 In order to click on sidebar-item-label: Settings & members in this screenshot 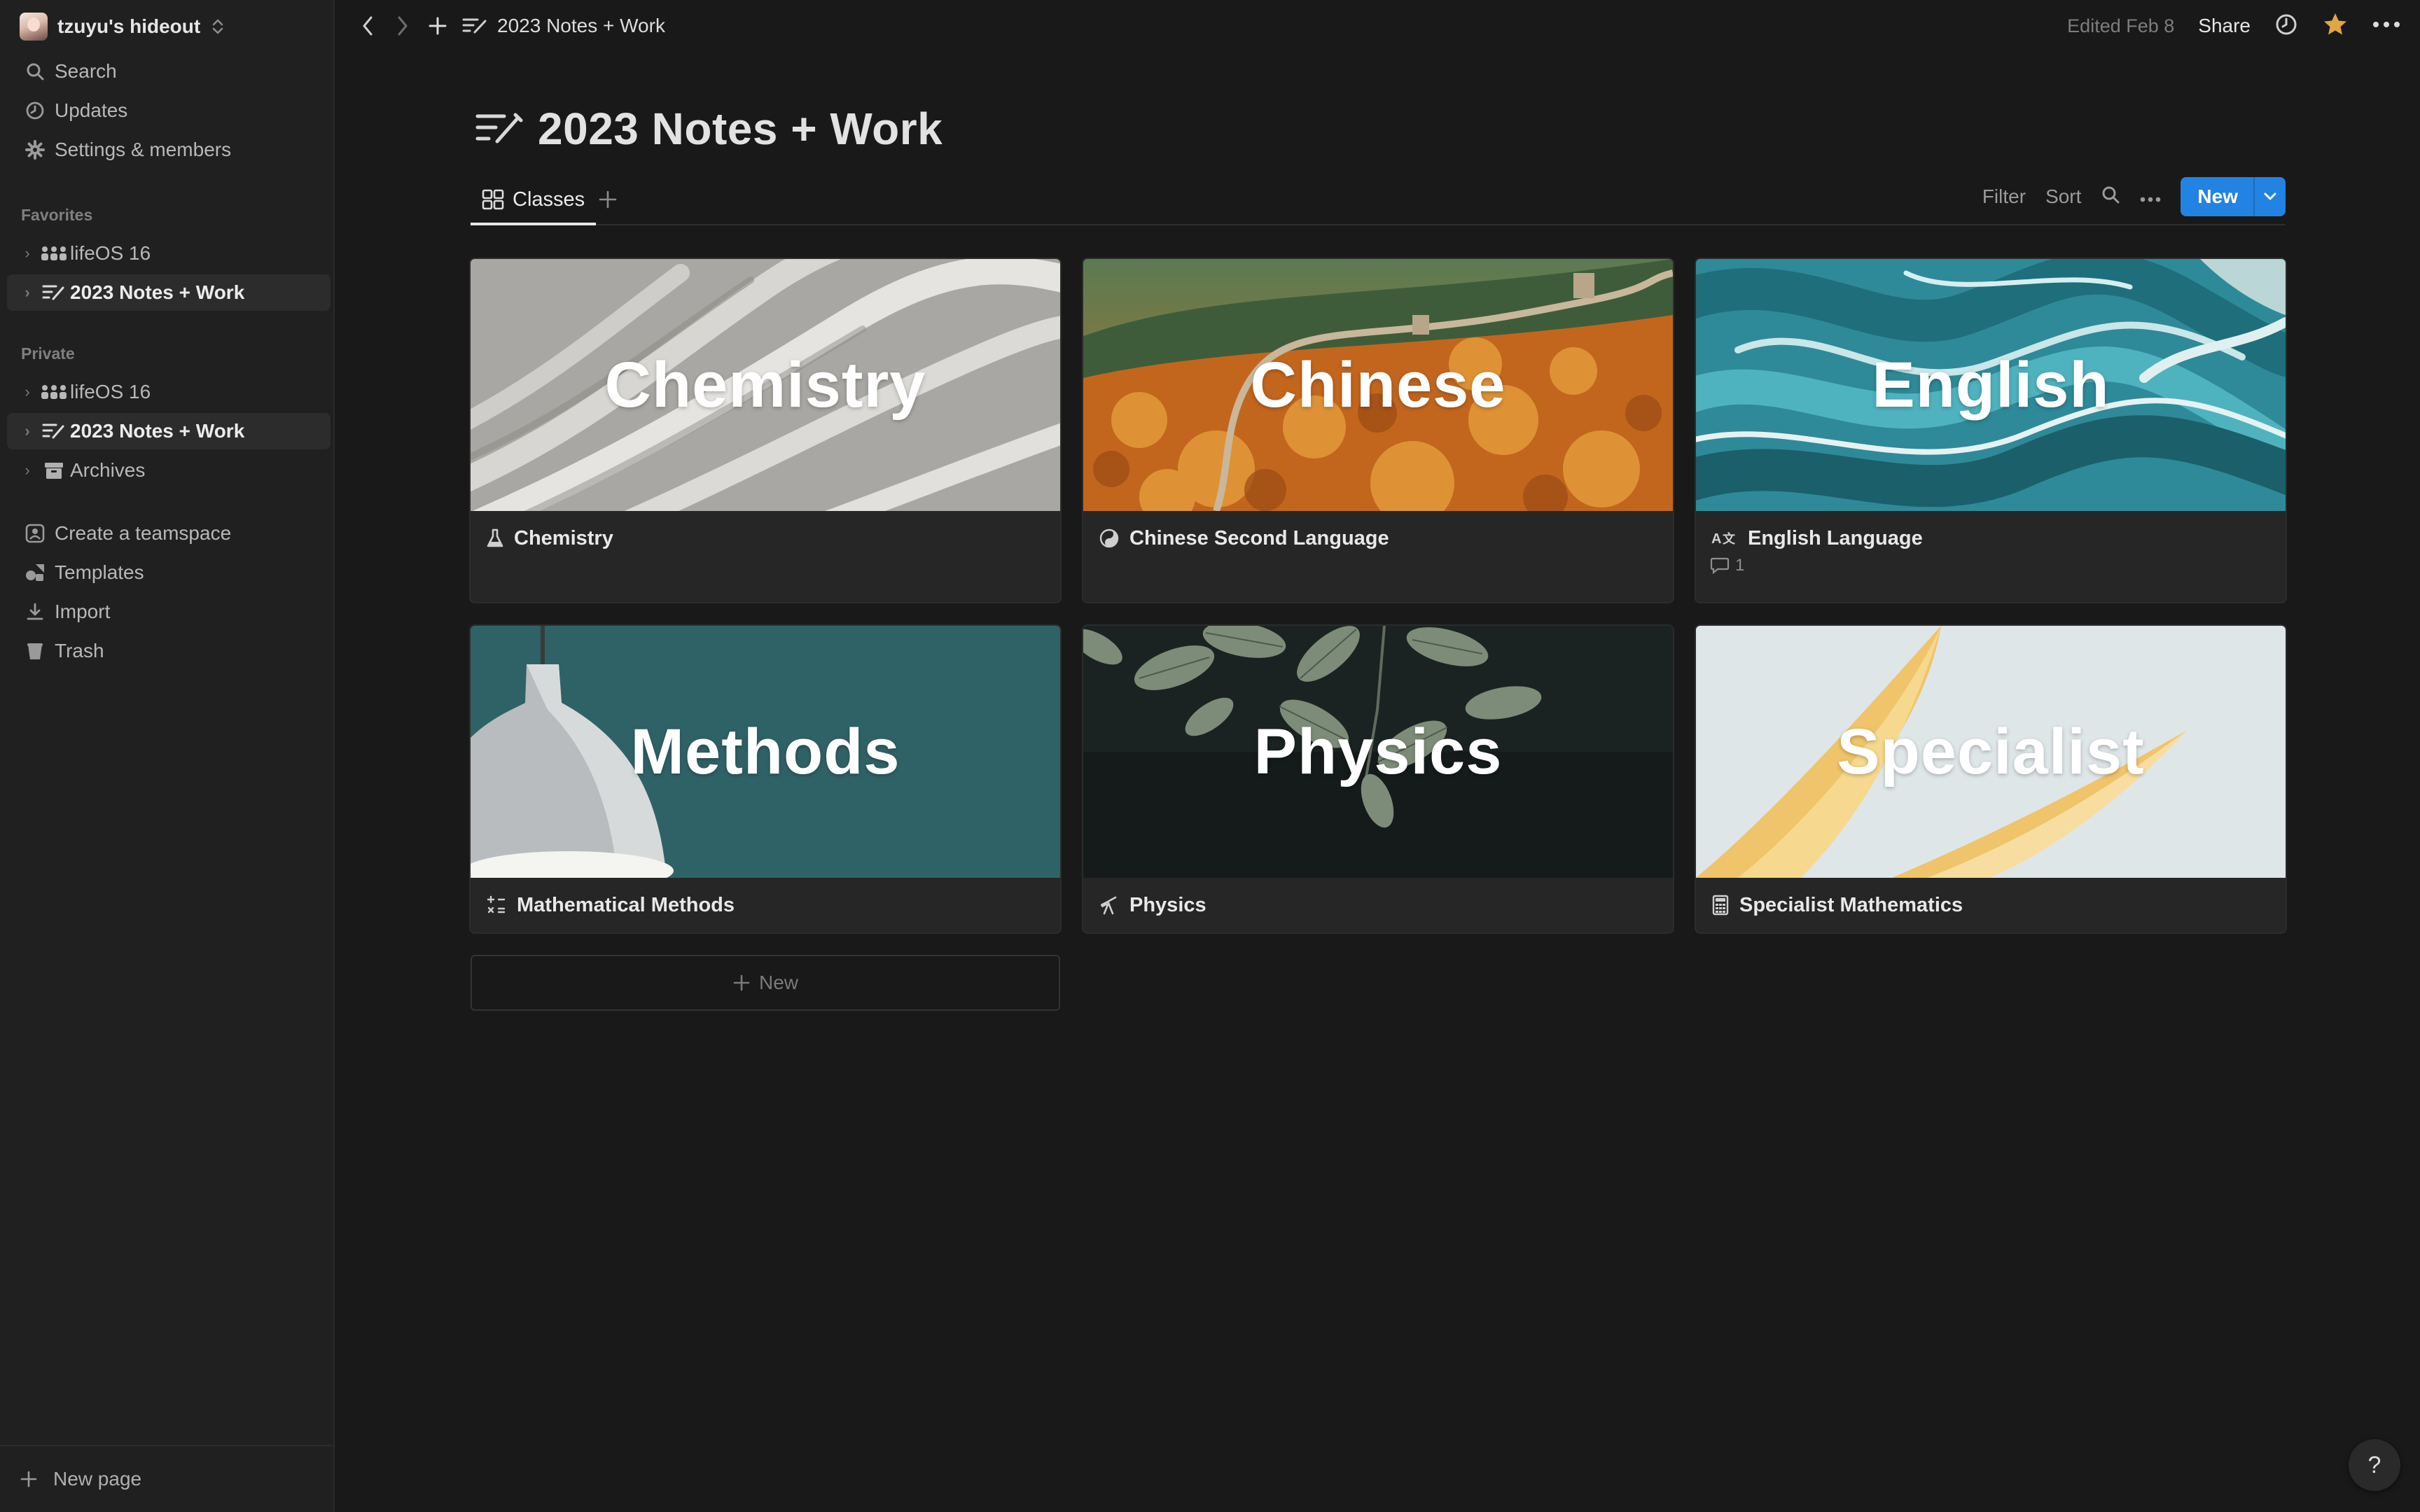, I will do `click(143, 149)`.